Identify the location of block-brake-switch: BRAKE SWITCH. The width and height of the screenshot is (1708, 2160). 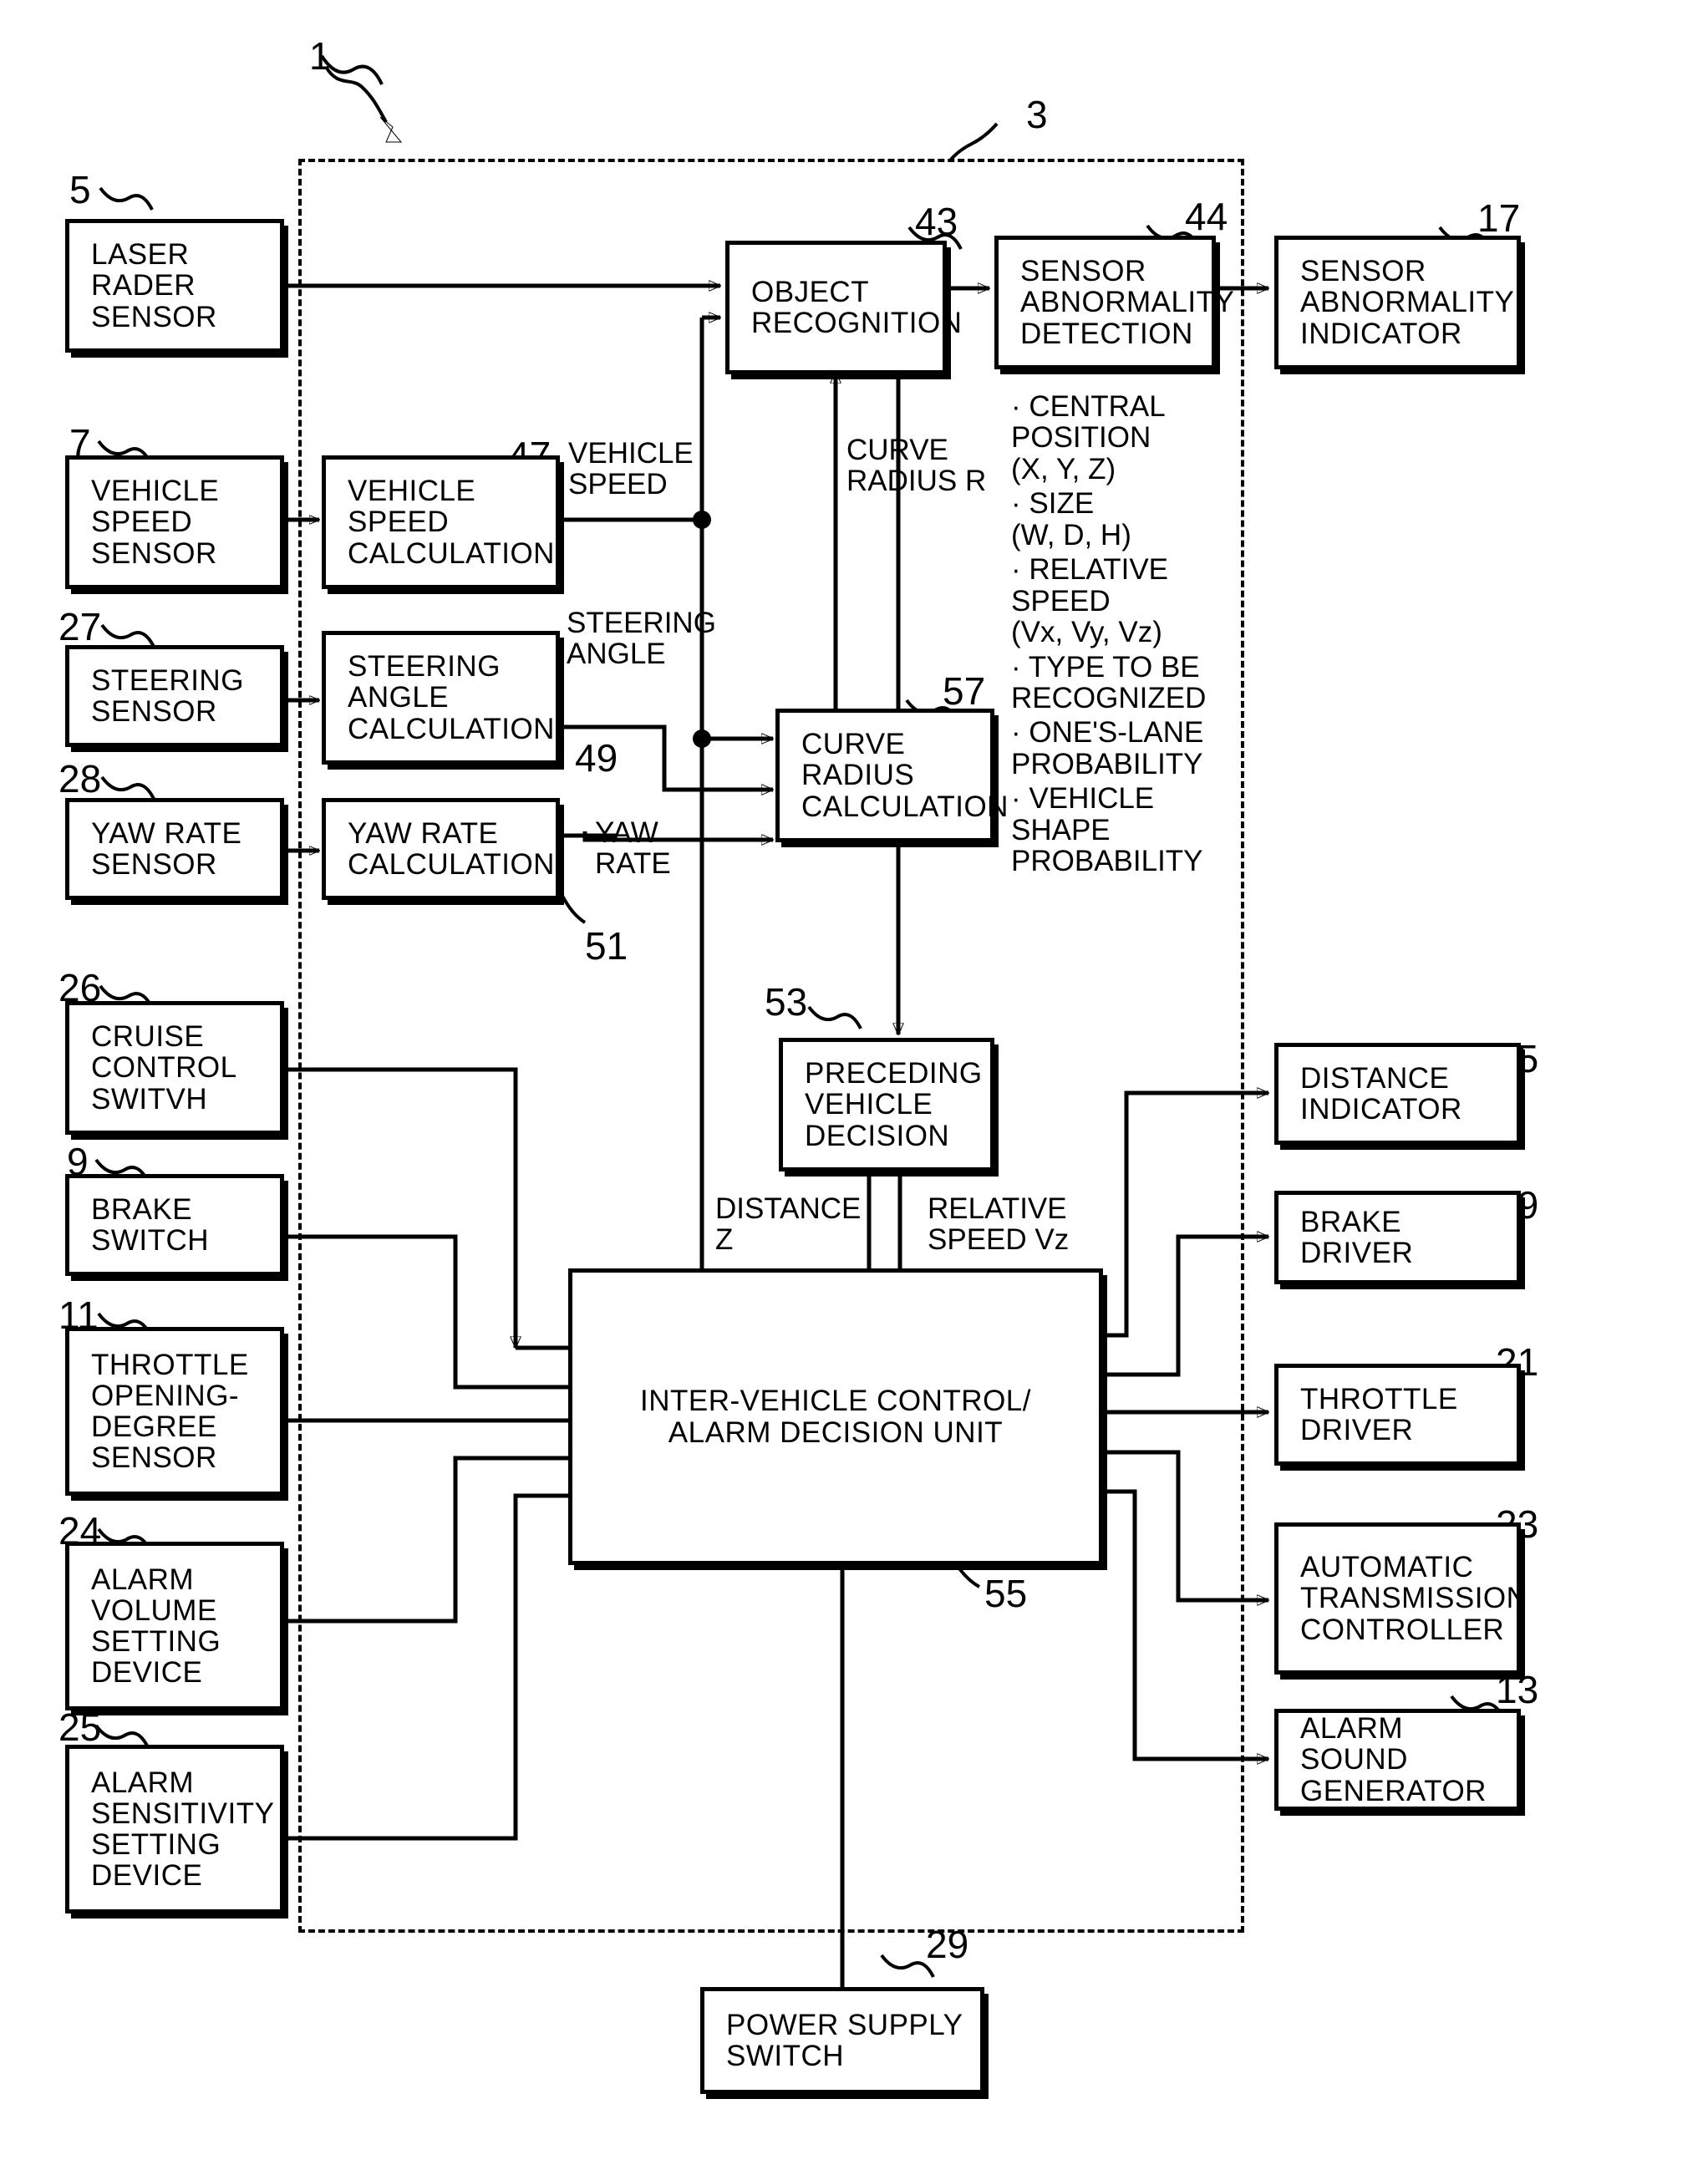
(174, 1225).